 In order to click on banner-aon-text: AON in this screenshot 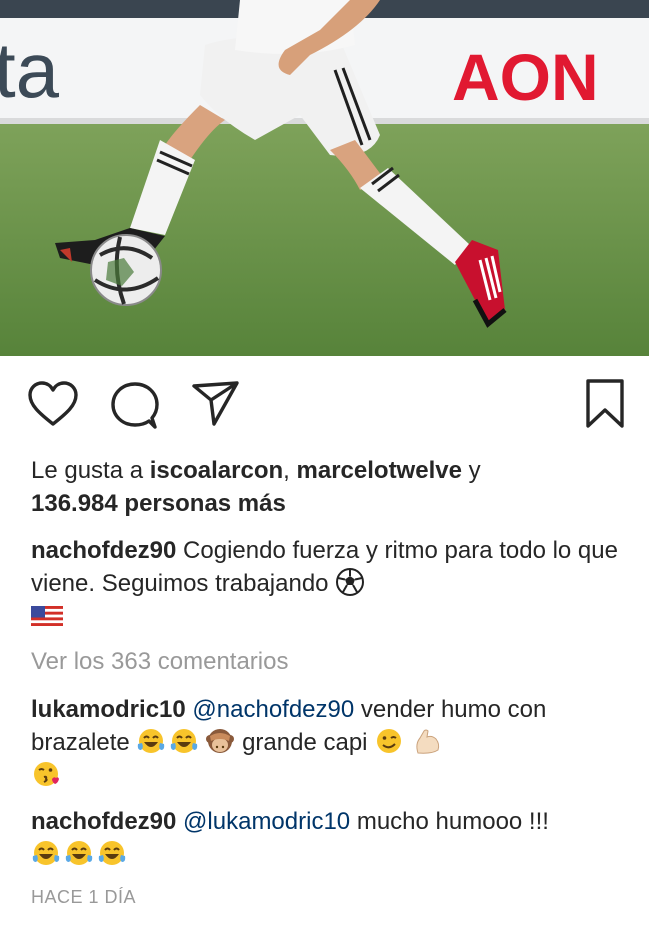, I will do `click(525, 77)`.